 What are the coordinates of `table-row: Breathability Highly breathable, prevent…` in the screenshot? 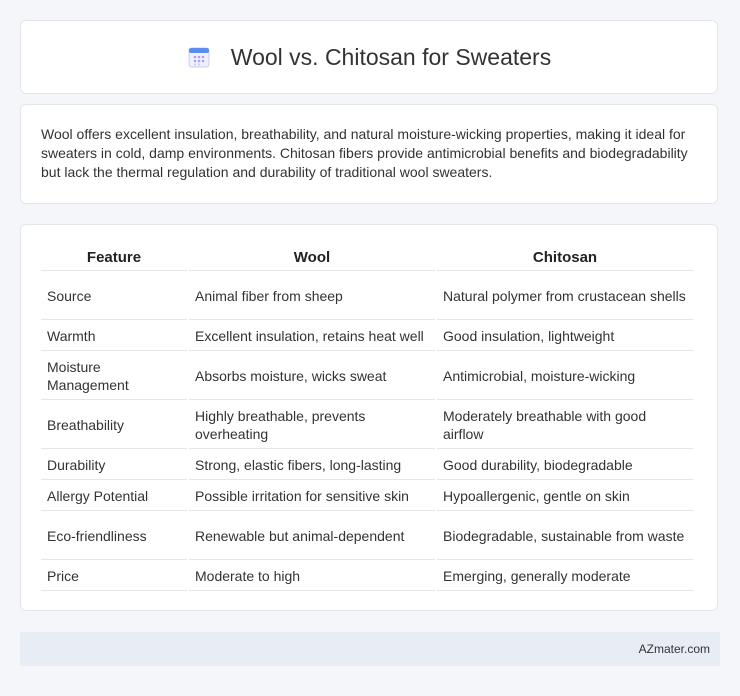 It's located at (367, 425).